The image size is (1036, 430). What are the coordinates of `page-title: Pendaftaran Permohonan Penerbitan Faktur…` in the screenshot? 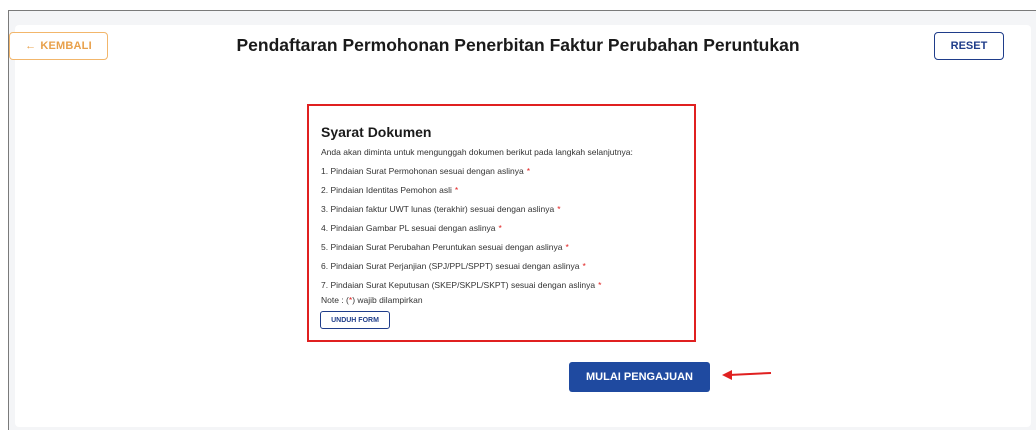 It's located at (518, 45).